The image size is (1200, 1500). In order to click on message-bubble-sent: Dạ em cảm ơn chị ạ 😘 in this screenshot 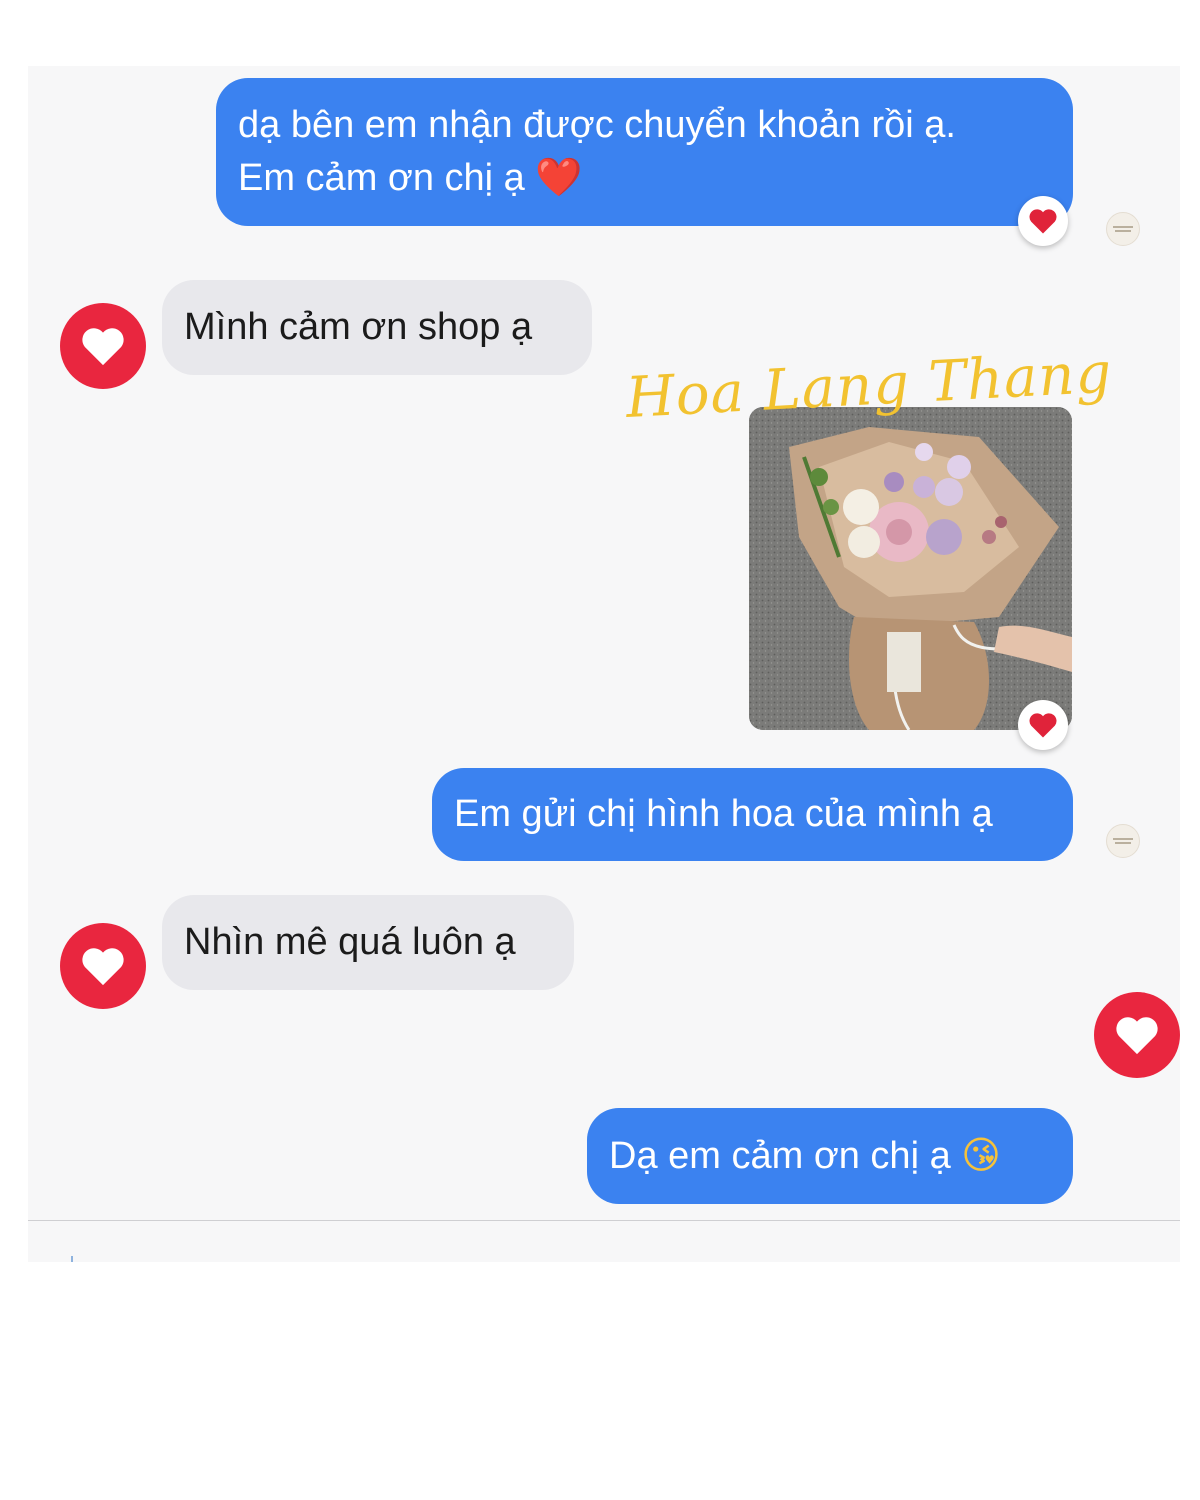, I will do `click(830, 1156)`.